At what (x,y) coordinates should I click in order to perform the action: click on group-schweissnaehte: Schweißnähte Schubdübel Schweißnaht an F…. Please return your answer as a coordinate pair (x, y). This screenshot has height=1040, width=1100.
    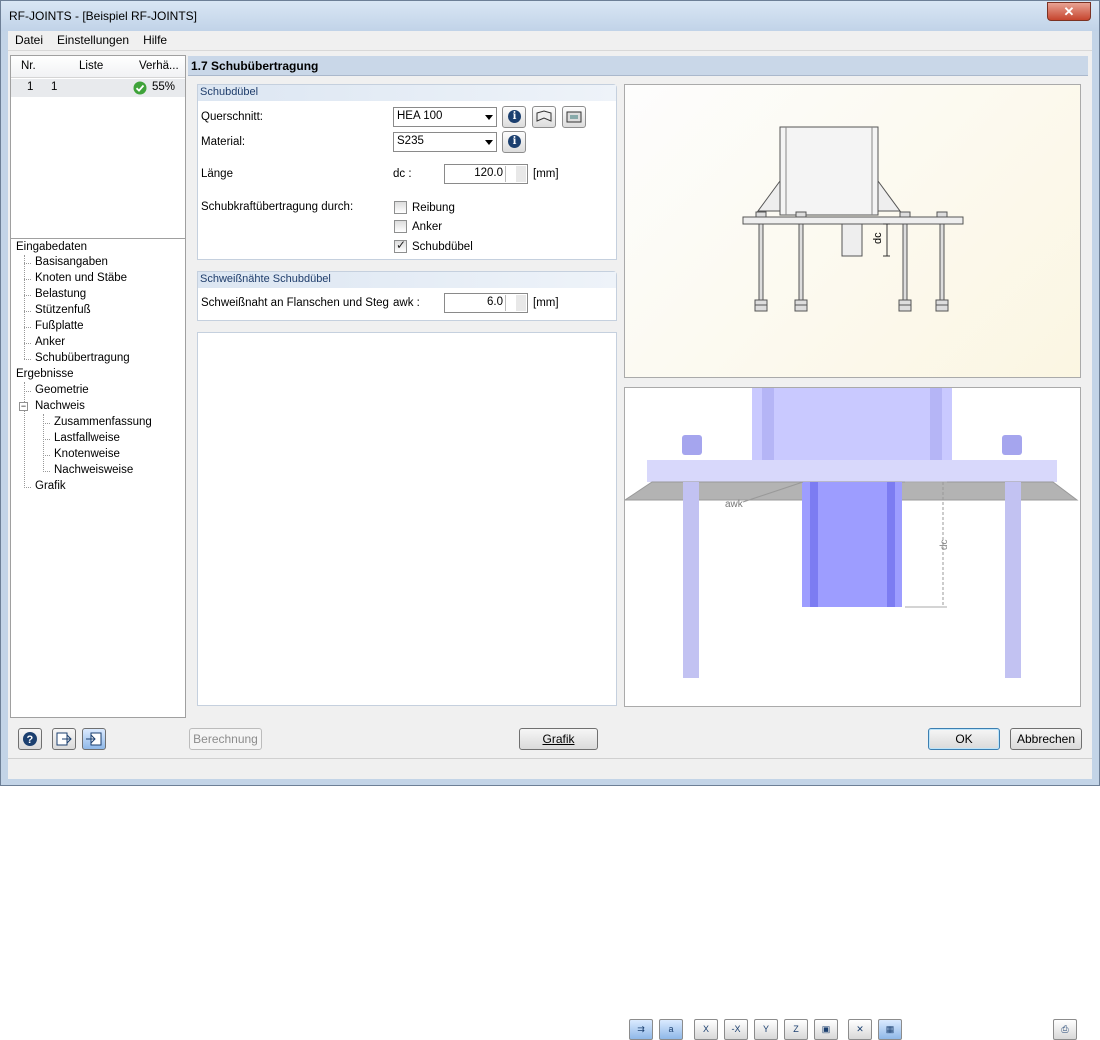
    Looking at the image, I should click on (407, 296).